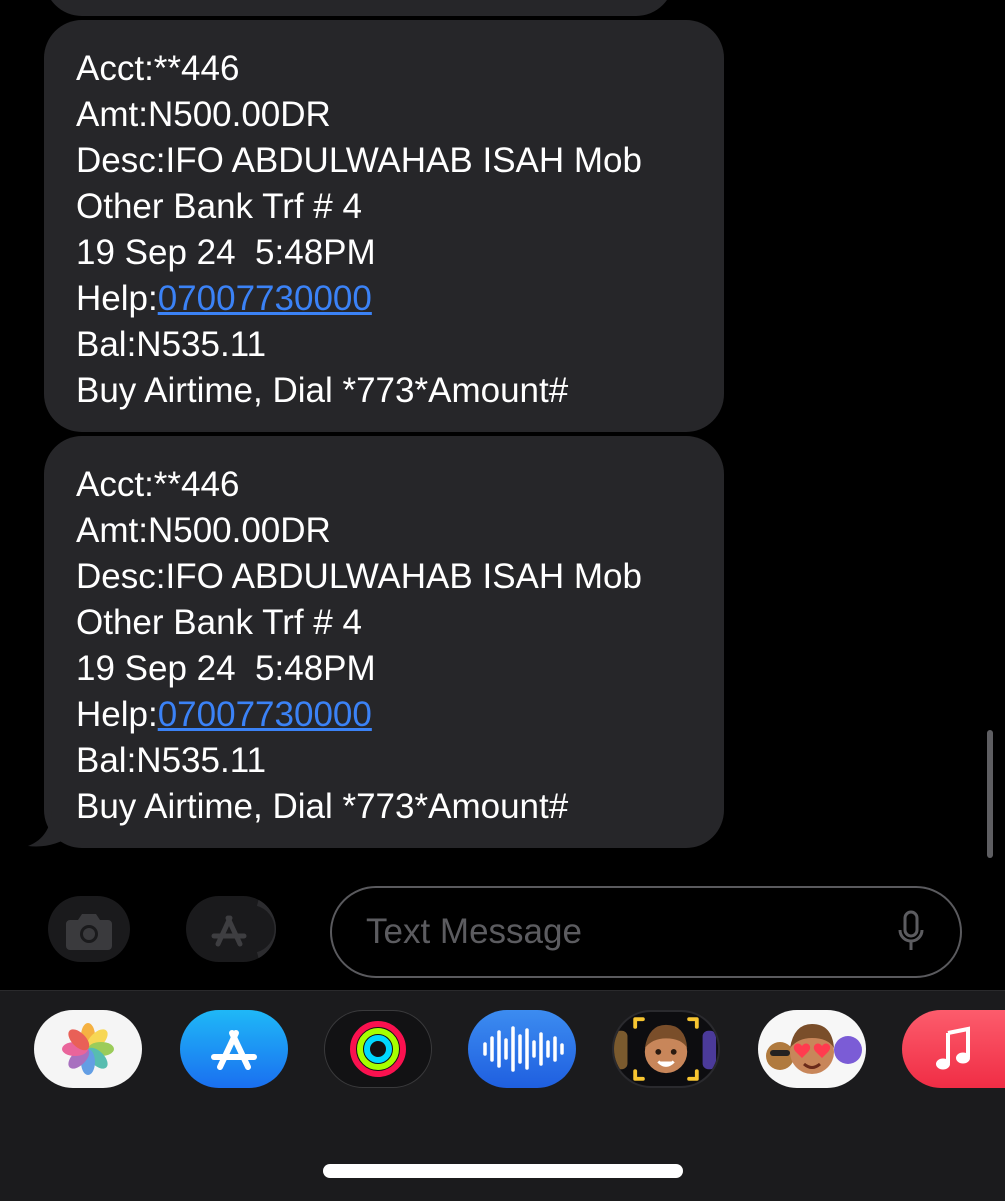 This screenshot has height=1201, width=1005. What do you see at coordinates (474, 931) in the screenshot?
I see `message-input-placeholder: Text Message` at bounding box center [474, 931].